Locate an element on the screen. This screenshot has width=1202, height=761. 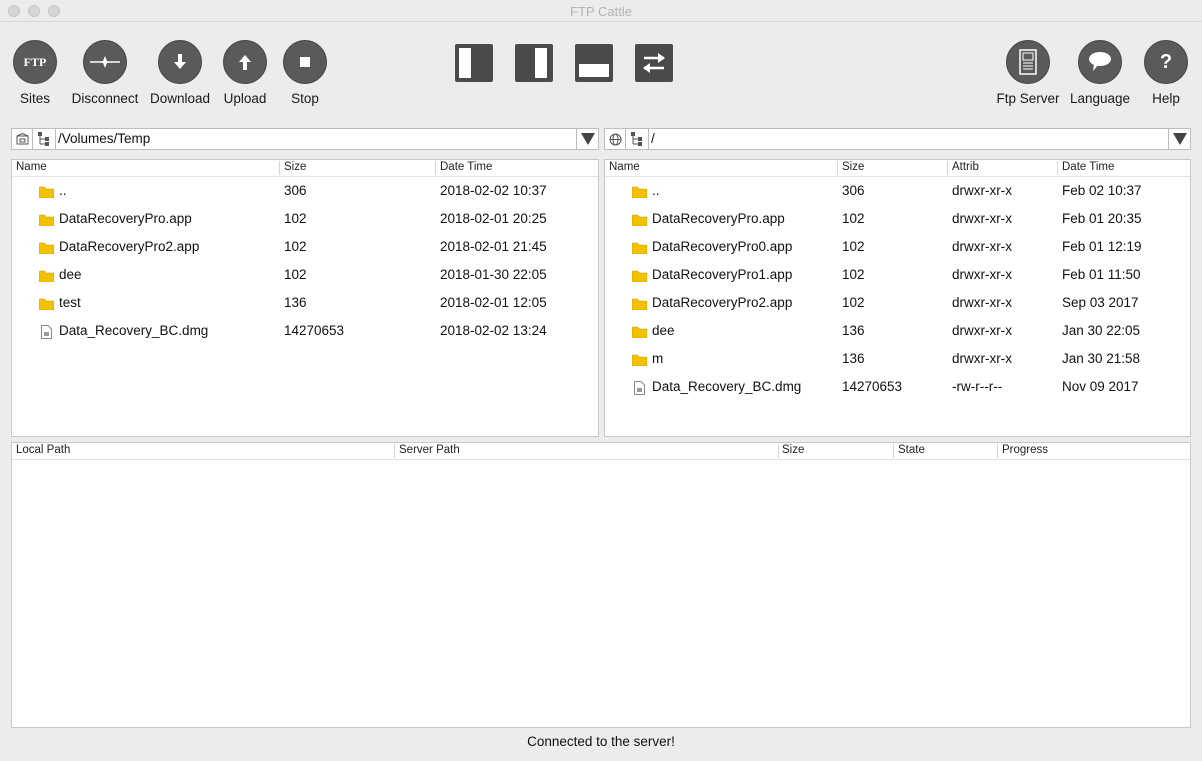
local-name-cell: test is located at coordinates (70, 302).